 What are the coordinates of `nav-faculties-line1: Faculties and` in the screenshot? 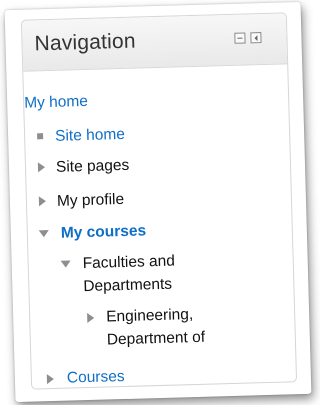 It's located at (128, 263).